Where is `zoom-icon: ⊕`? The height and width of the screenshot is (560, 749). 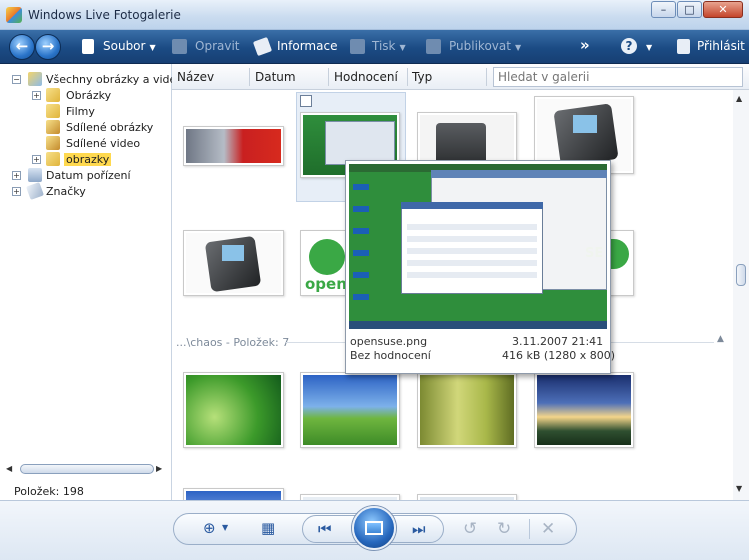
zoom-icon: ⊕ is located at coordinates (209, 528).